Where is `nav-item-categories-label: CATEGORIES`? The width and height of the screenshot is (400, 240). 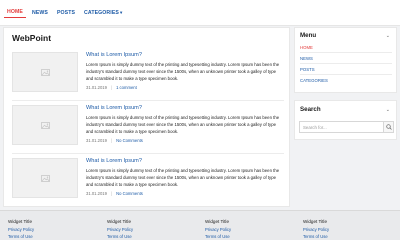 nav-item-categories-label: CATEGORIES is located at coordinates (101, 12).